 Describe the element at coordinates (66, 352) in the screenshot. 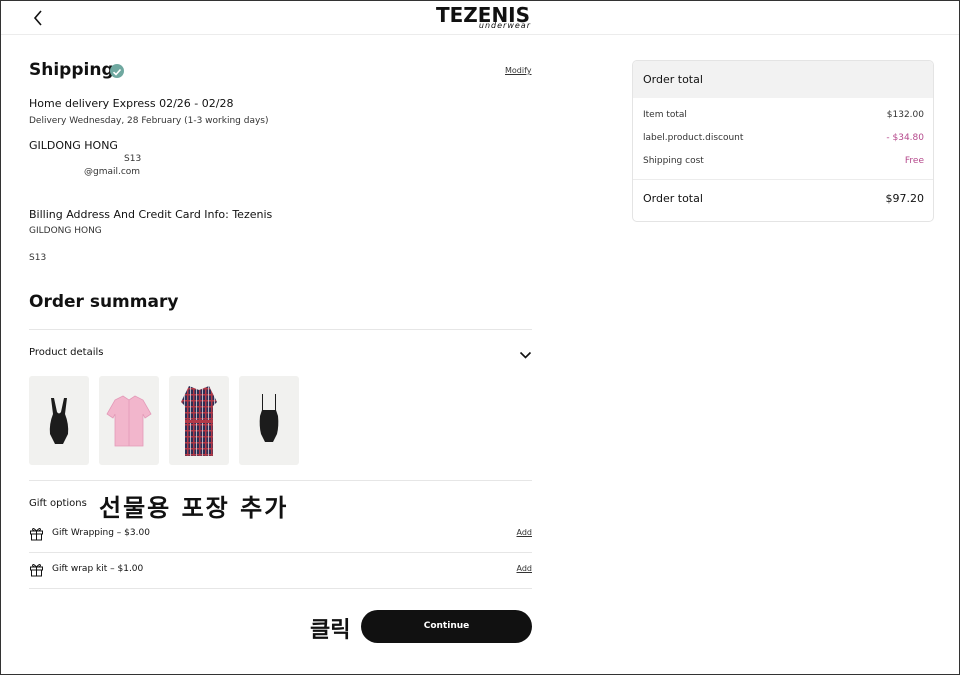

I see `product-details-label: Product details` at that location.